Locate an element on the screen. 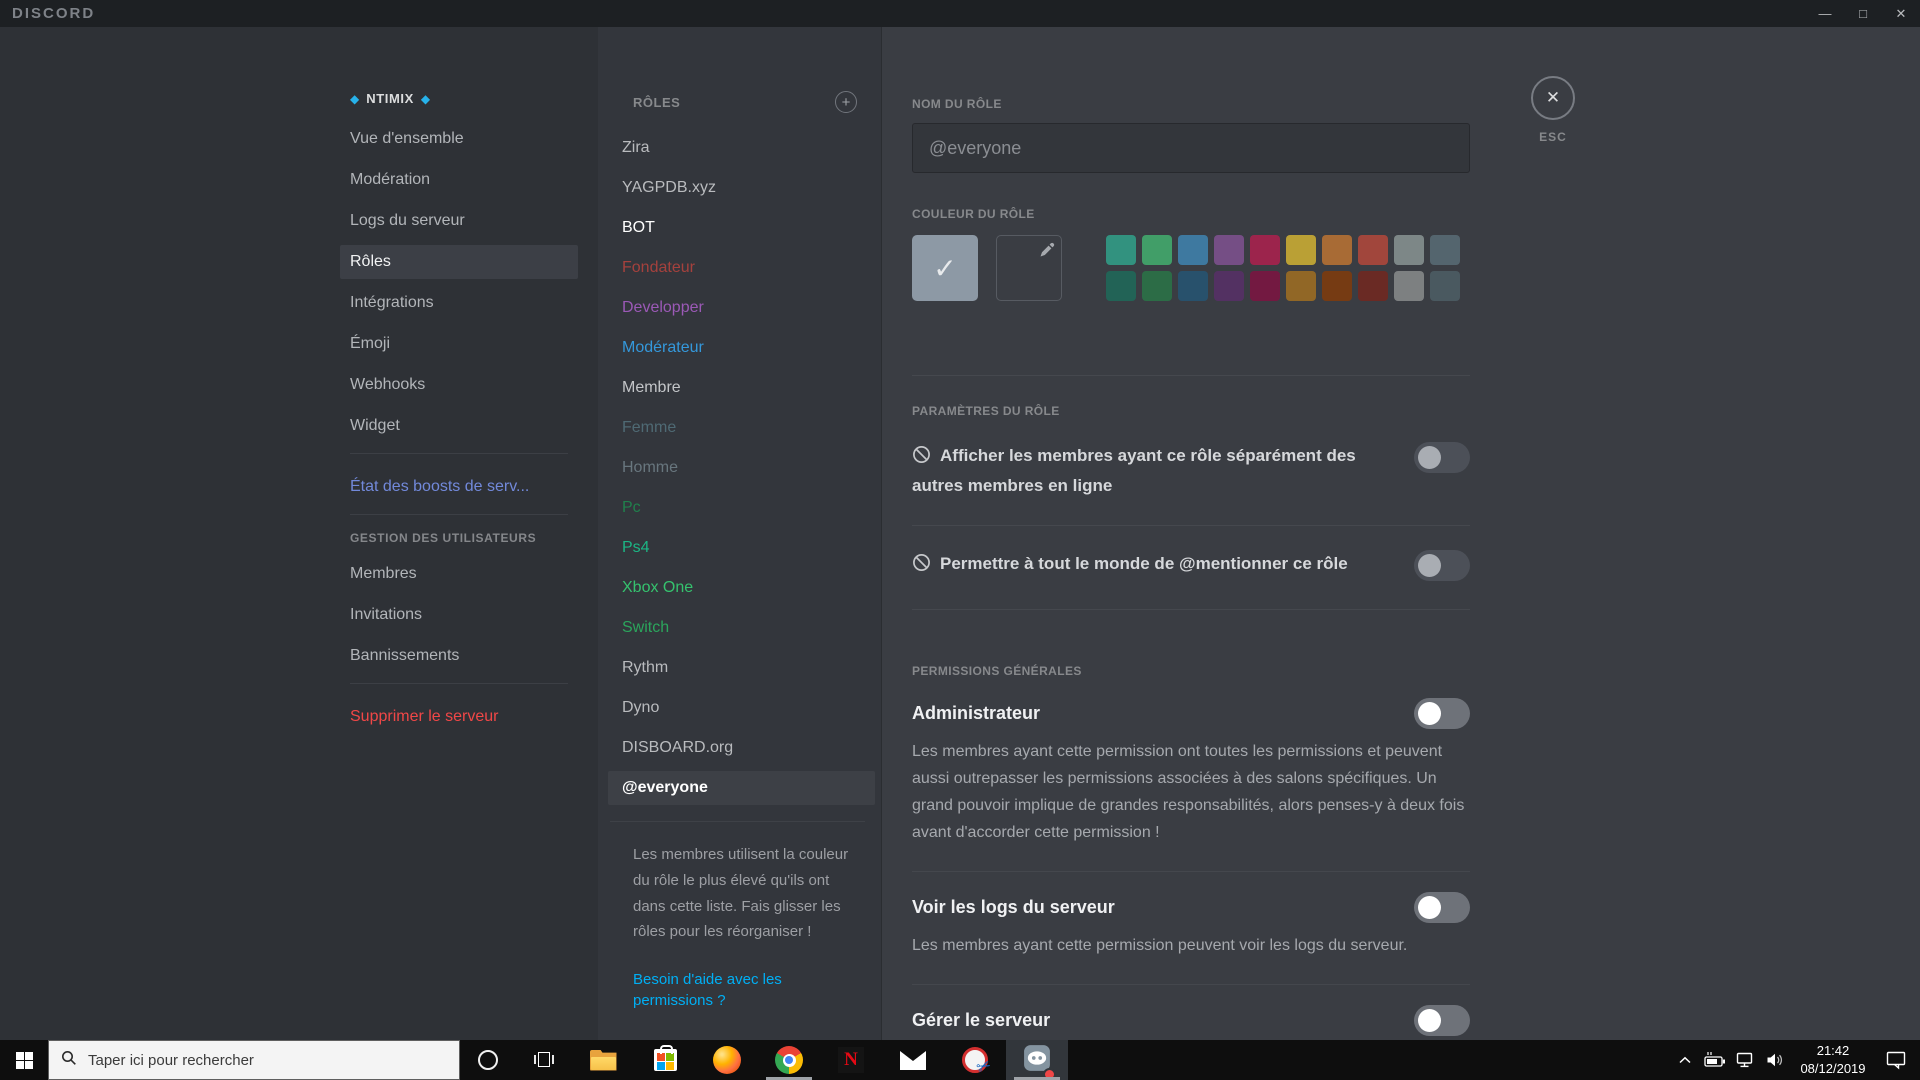  permission-title: Administrateur is located at coordinates (976, 713).